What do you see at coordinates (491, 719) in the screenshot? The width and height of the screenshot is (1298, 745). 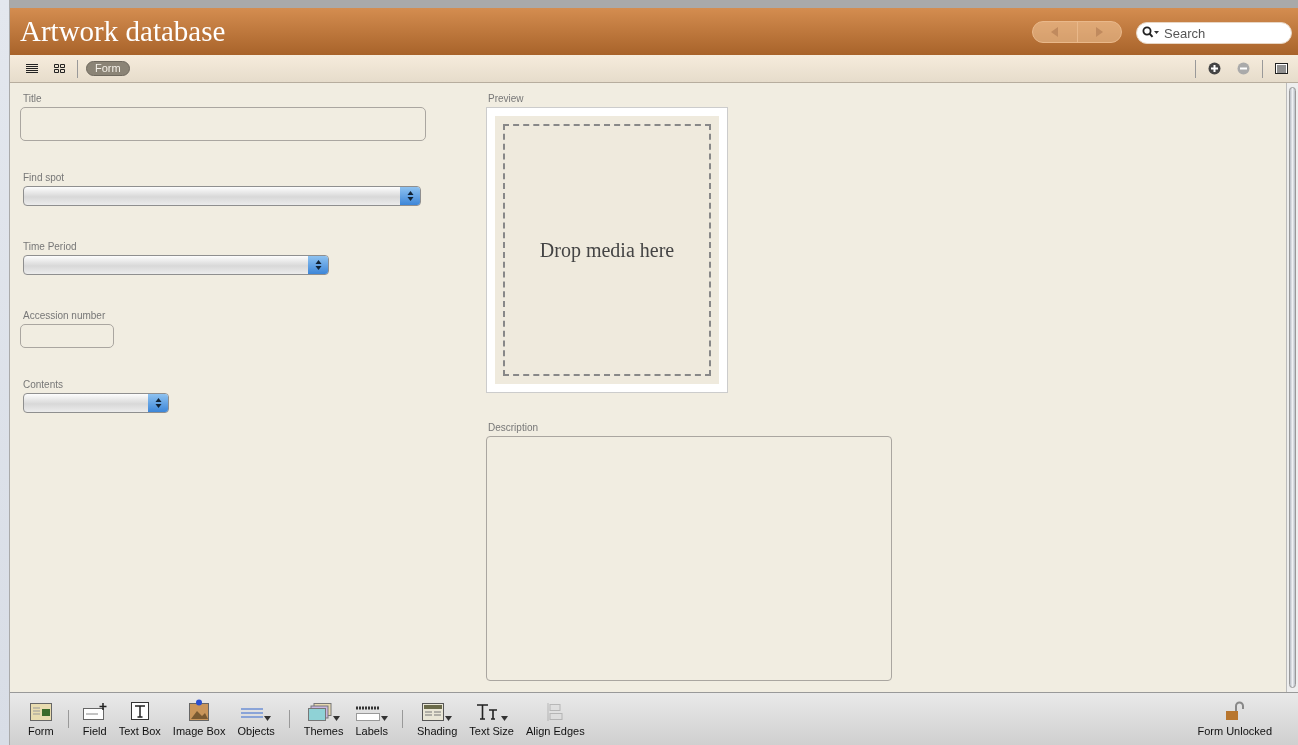 I see `toolbar-button: Text Size` at bounding box center [491, 719].